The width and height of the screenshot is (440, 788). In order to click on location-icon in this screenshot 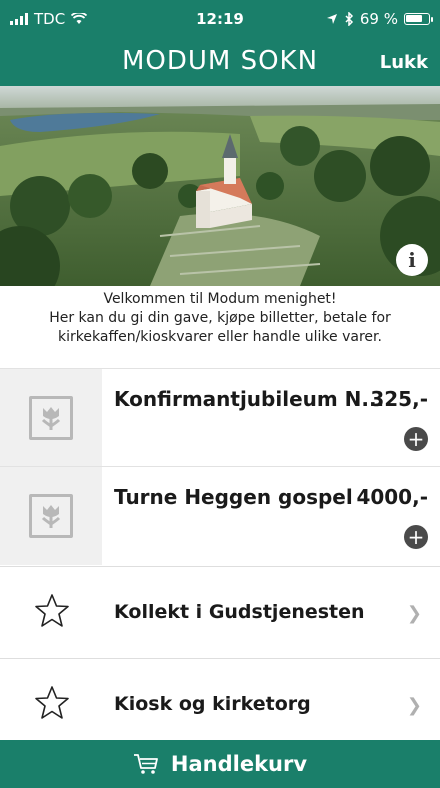, I will do `click(331, 19)`.